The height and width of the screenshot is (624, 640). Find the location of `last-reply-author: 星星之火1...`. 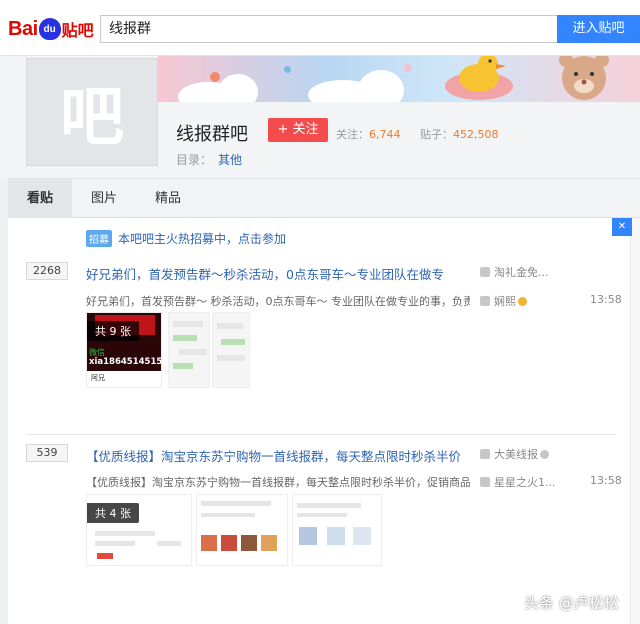

last-reply-author: 星星之火1... is located at coordinates (518, 482).